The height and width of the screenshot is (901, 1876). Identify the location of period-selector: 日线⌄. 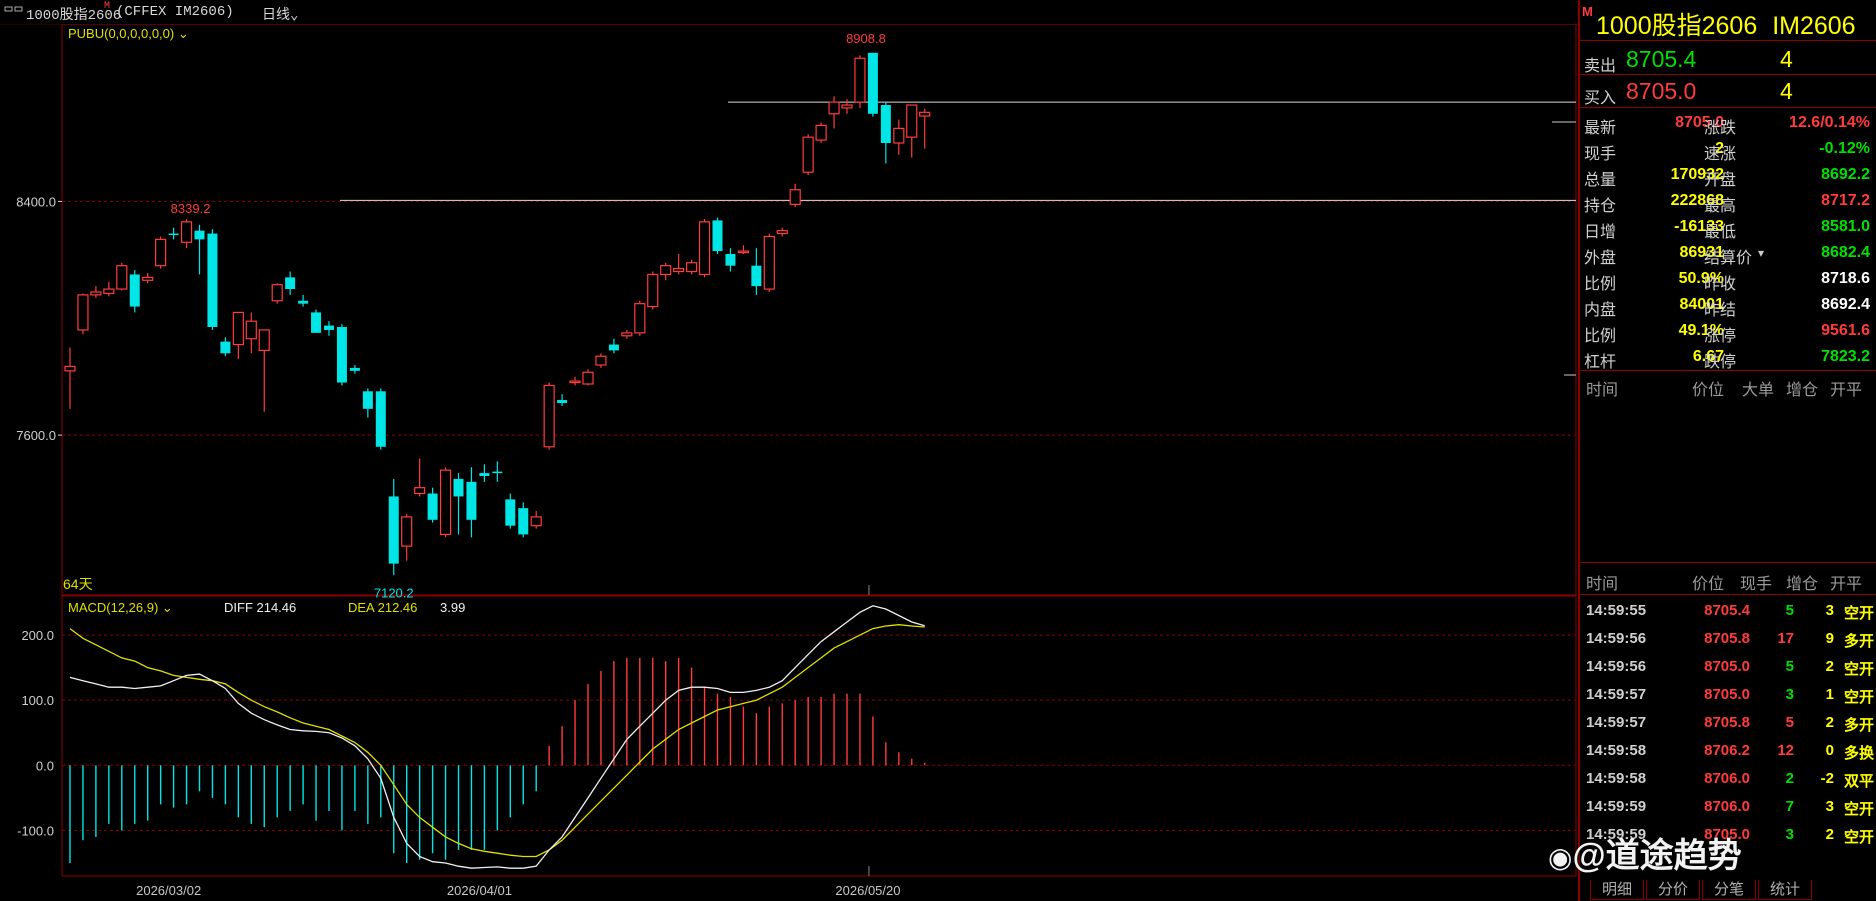
(280, 14).